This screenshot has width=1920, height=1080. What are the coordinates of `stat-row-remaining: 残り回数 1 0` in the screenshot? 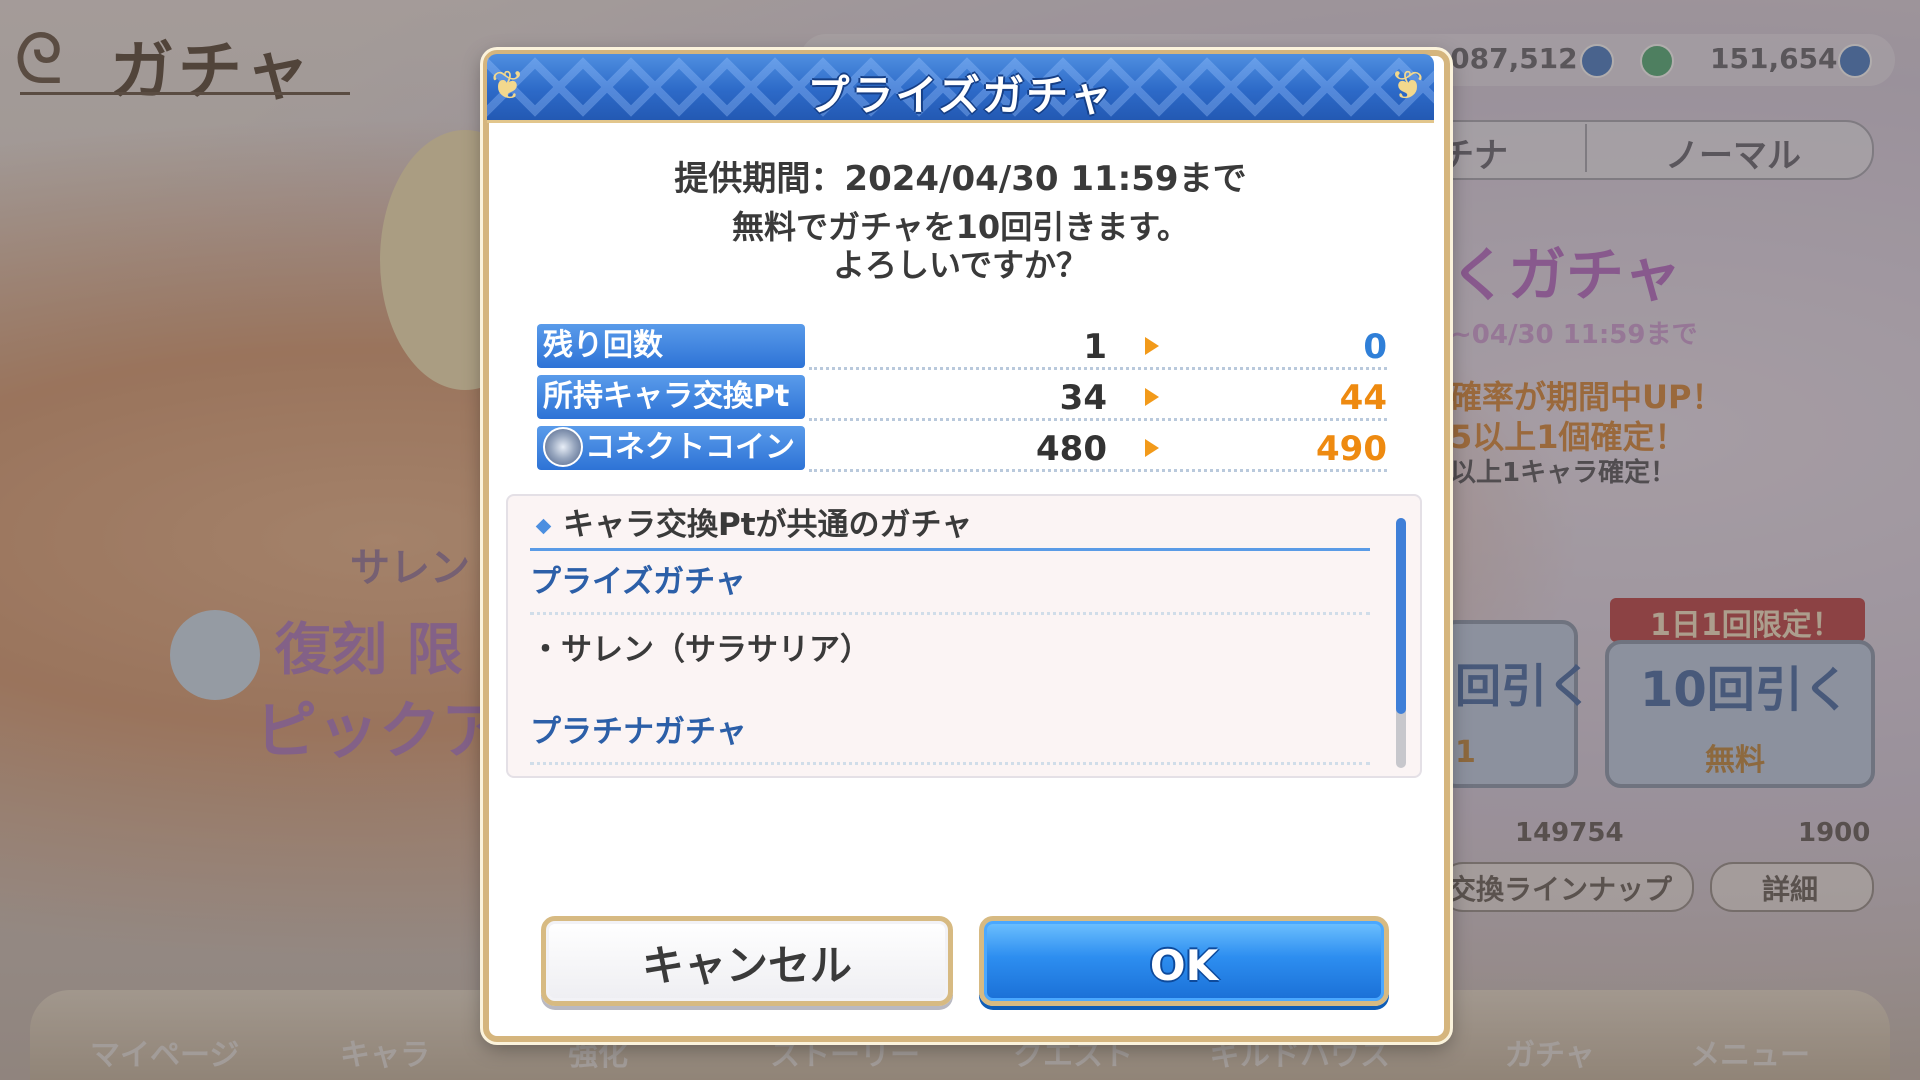 It's located at (962, 347).